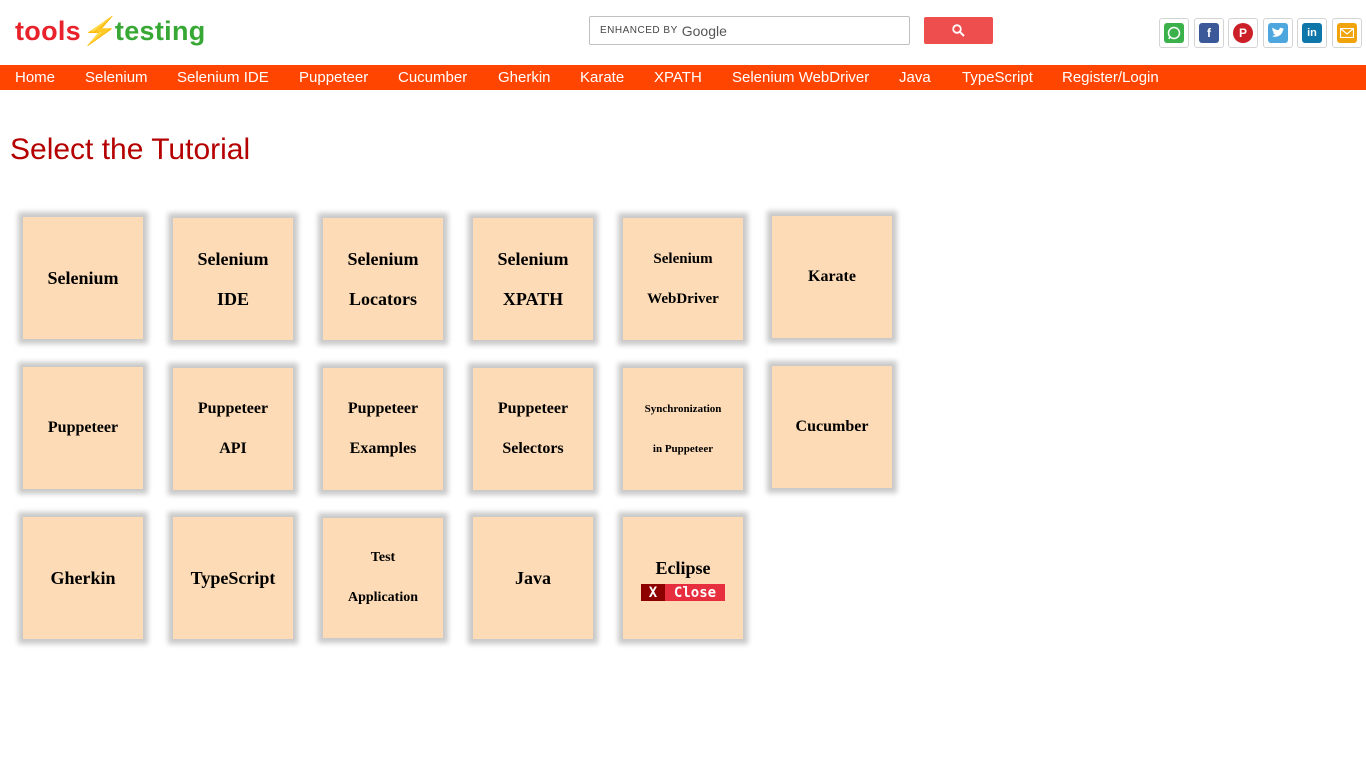 This screenshot has width=1366, height=768. Describe the element at coordinates (233, 279) in the screenshot. I see `card-selenium-ide: Selenium IDE` at that location.